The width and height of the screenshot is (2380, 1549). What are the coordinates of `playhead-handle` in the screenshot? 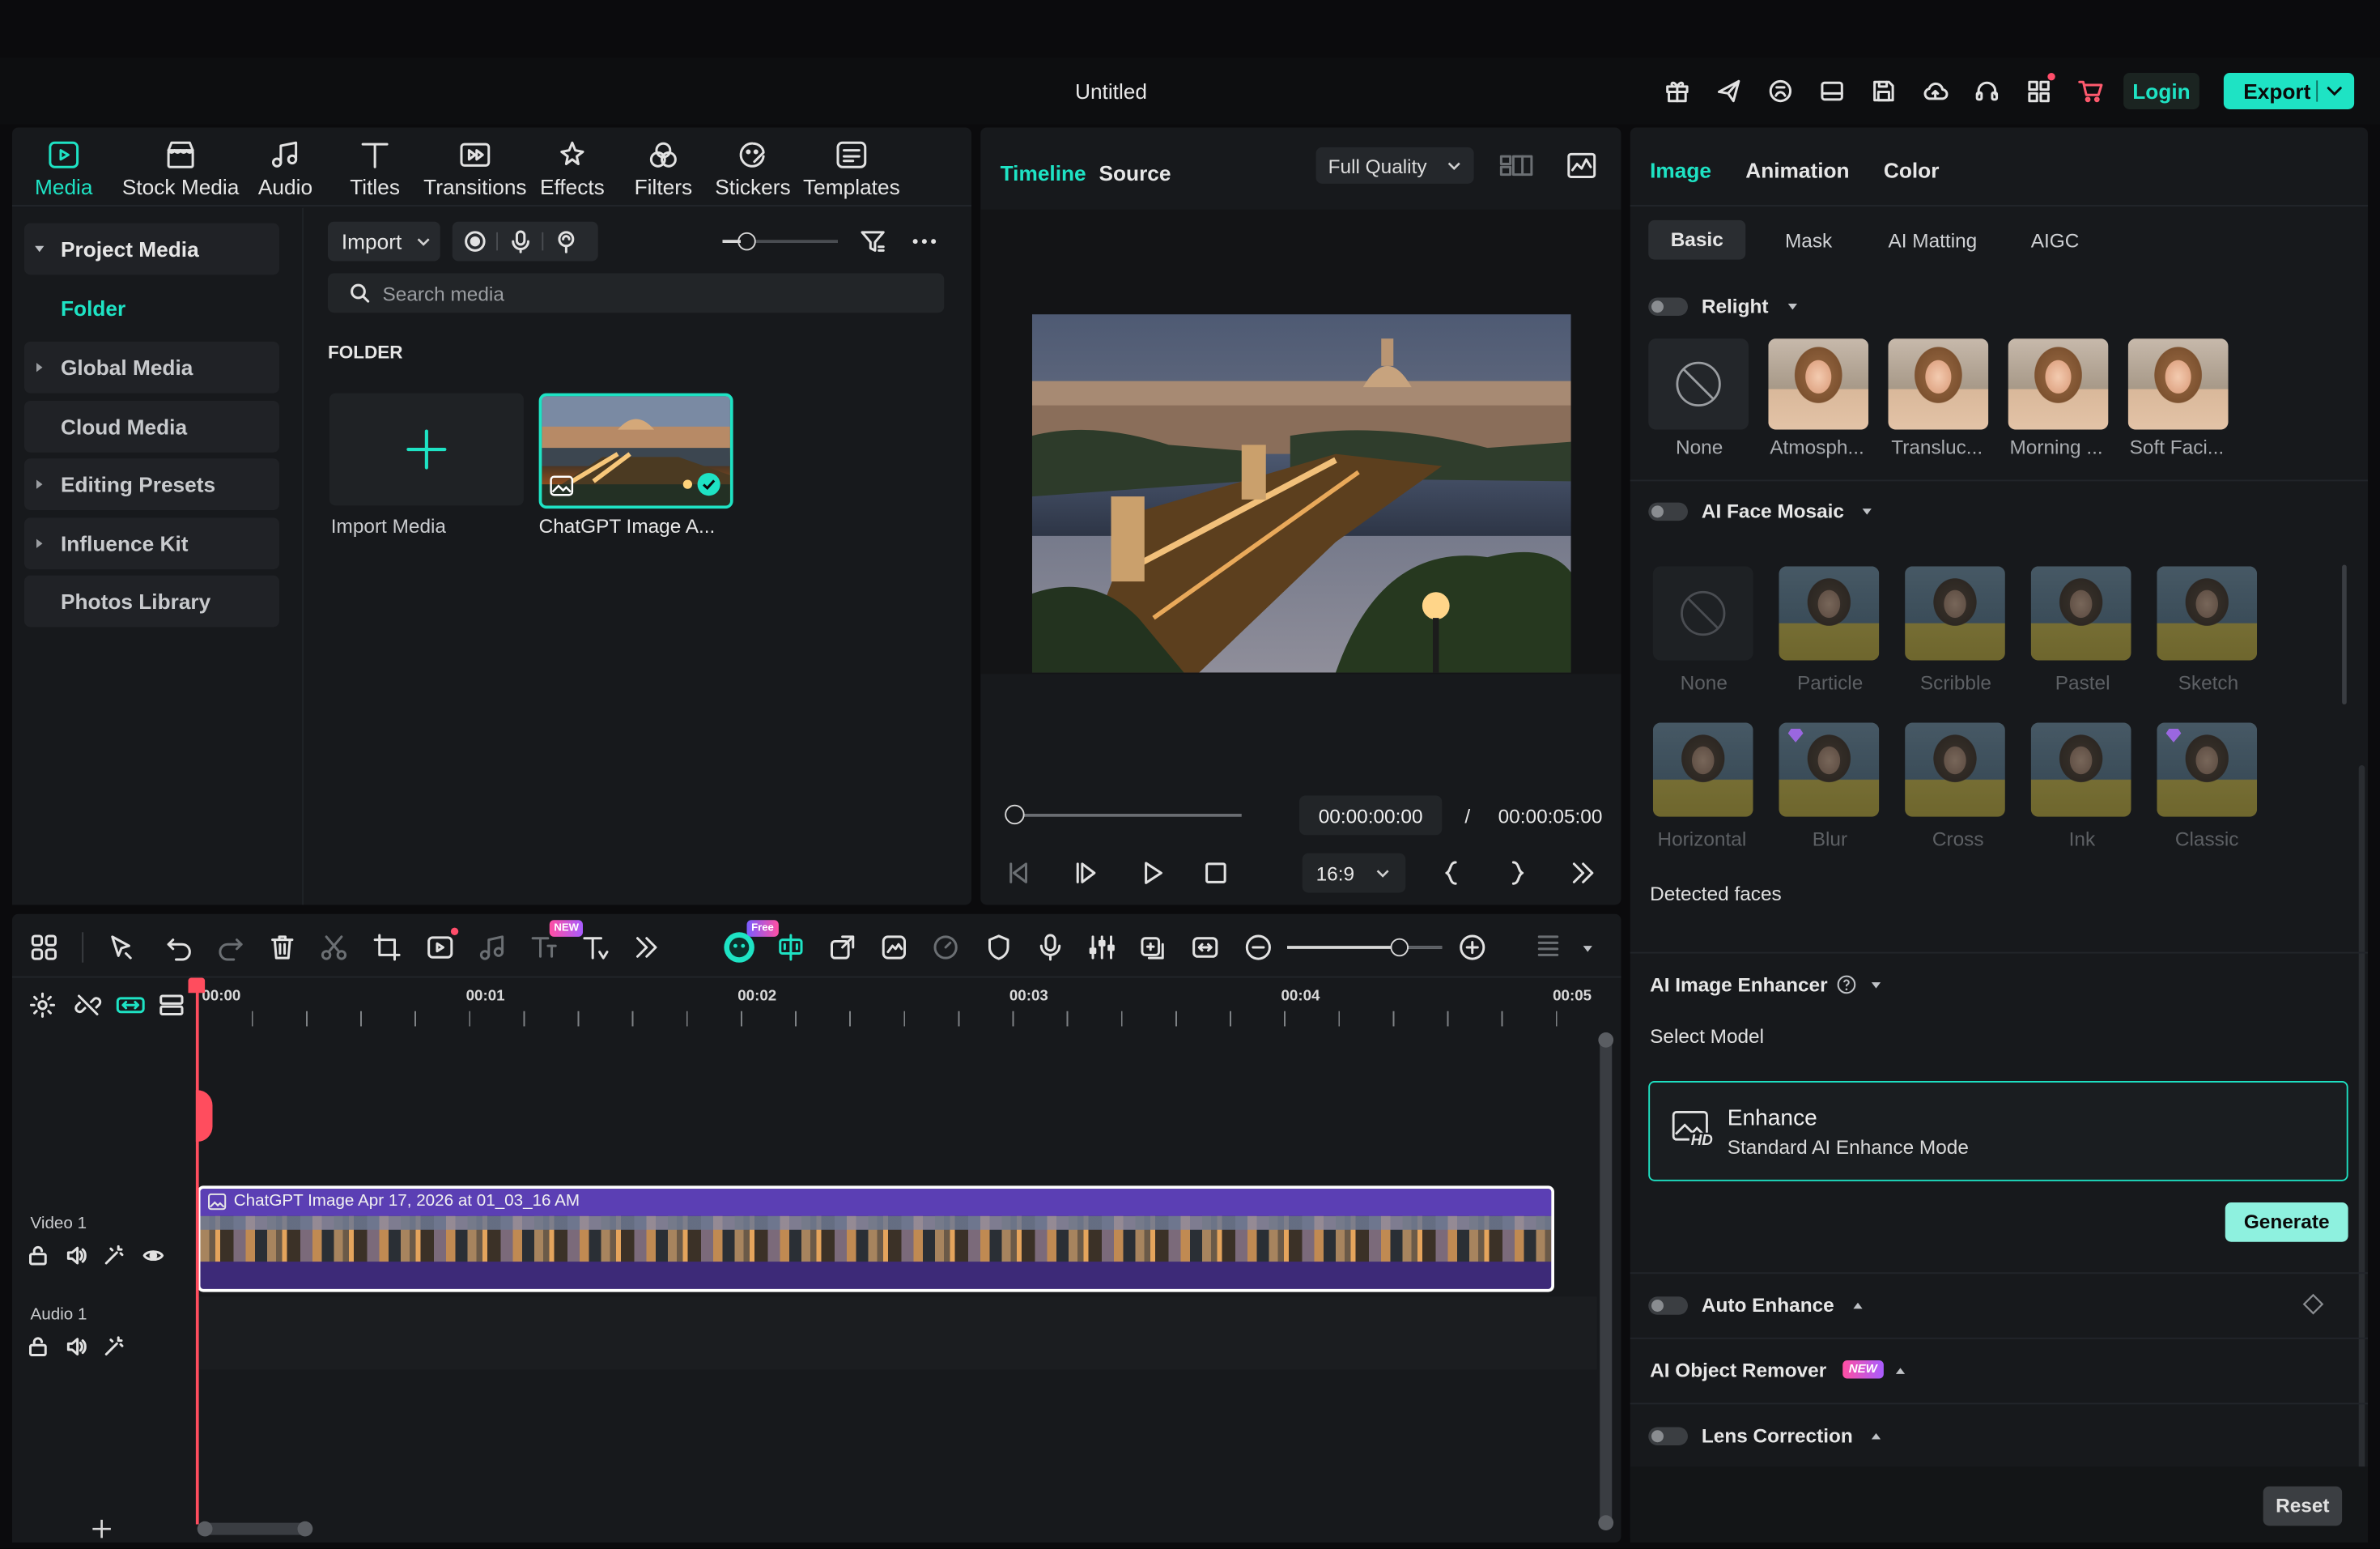 It's located at (197, 985).